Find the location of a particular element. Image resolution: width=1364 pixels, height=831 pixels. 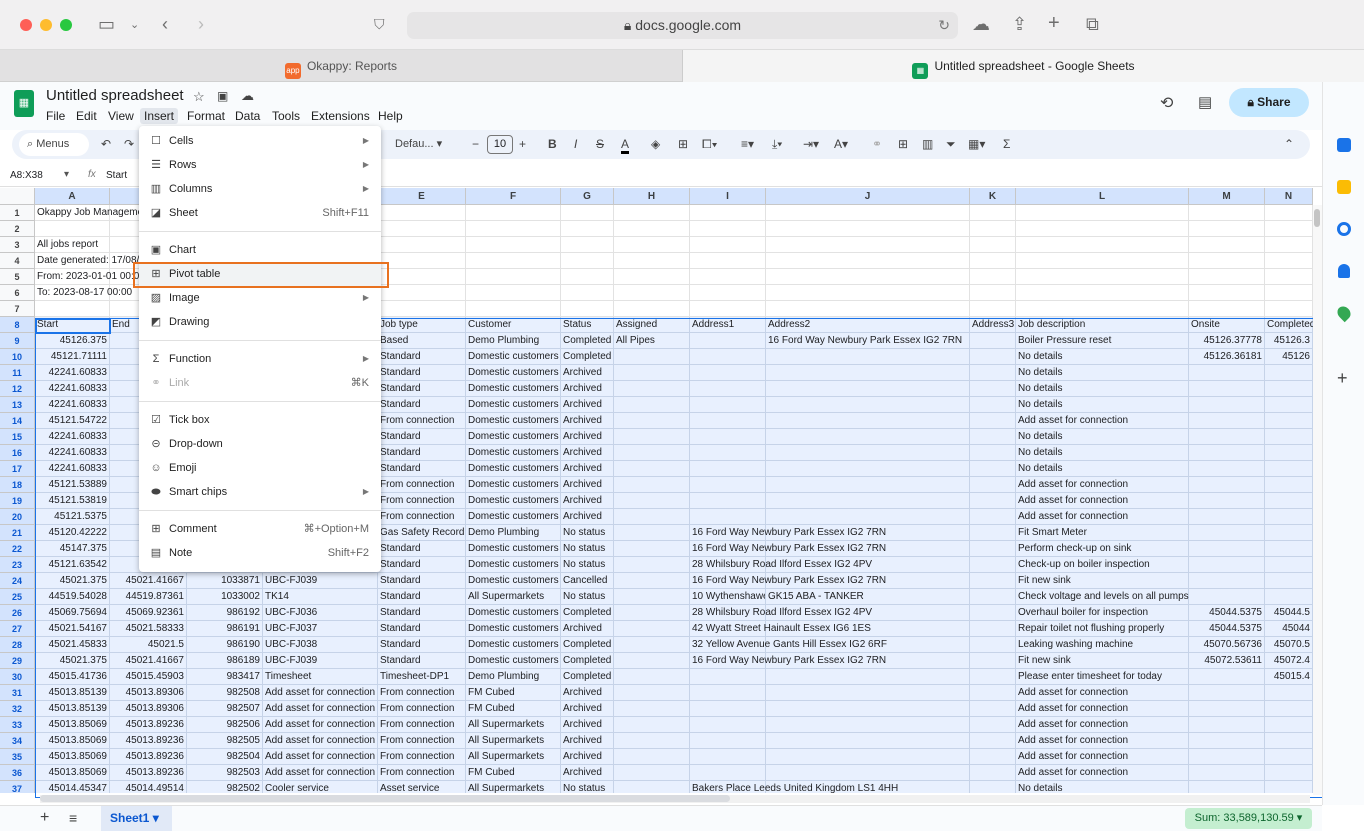

cell-c35: 982504 is located at coordinates (225, 757).